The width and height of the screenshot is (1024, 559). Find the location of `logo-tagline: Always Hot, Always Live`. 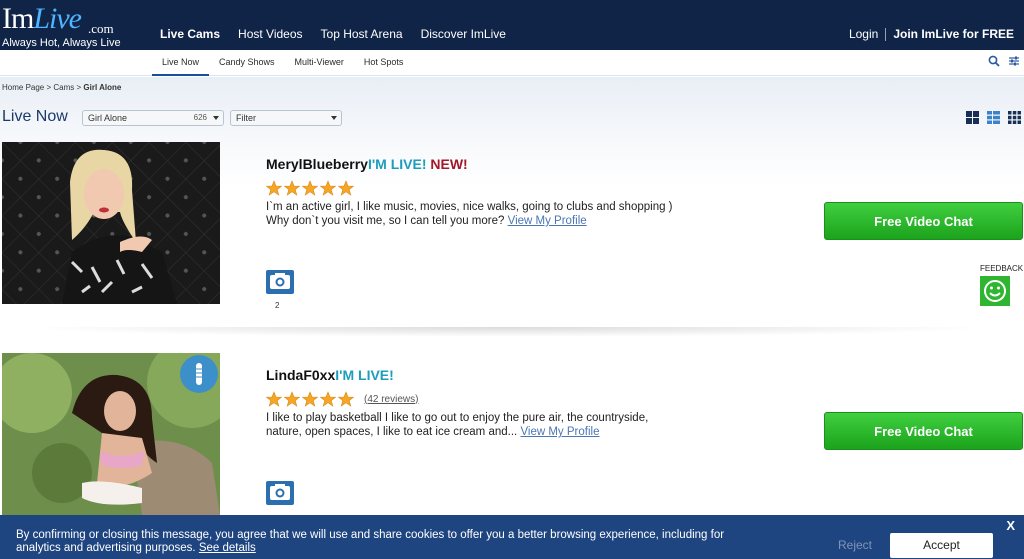

logo-tagline: Always Hot, Always Live is located at coordinates (61, 43).